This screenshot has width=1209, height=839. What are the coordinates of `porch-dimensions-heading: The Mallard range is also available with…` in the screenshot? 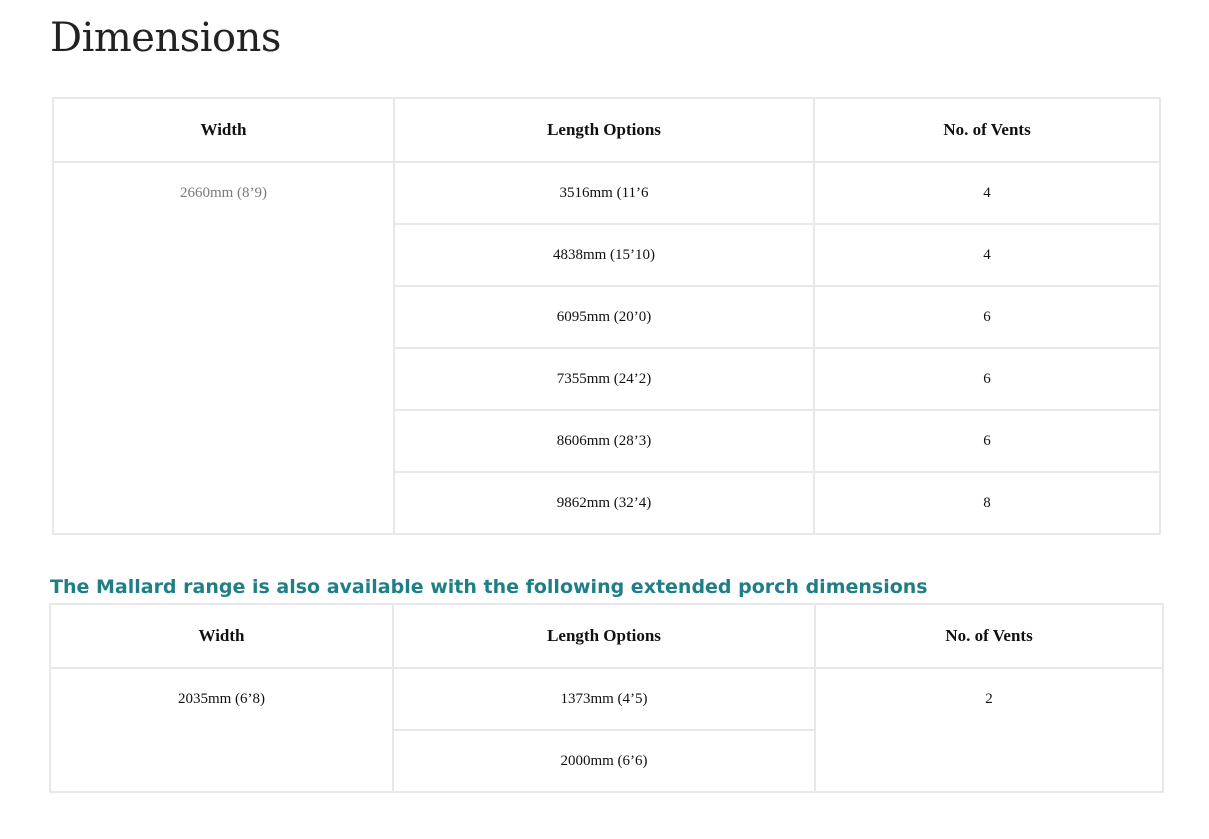 It's located at (489, 587).